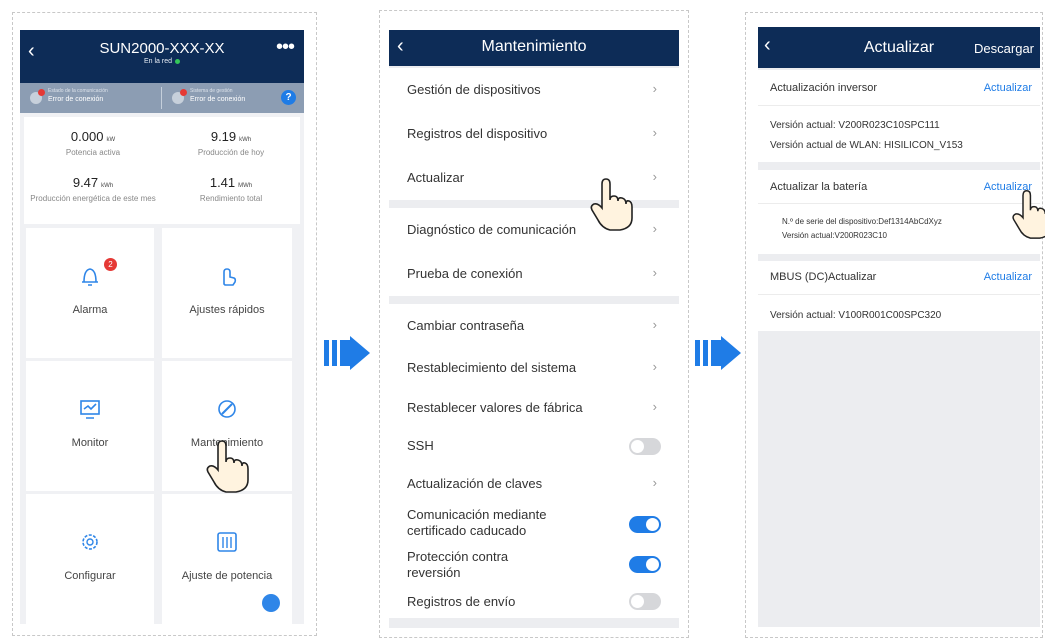 This screenshot has width=1045, height=641. I want to click on ssh-toggle, so click(645, 446).